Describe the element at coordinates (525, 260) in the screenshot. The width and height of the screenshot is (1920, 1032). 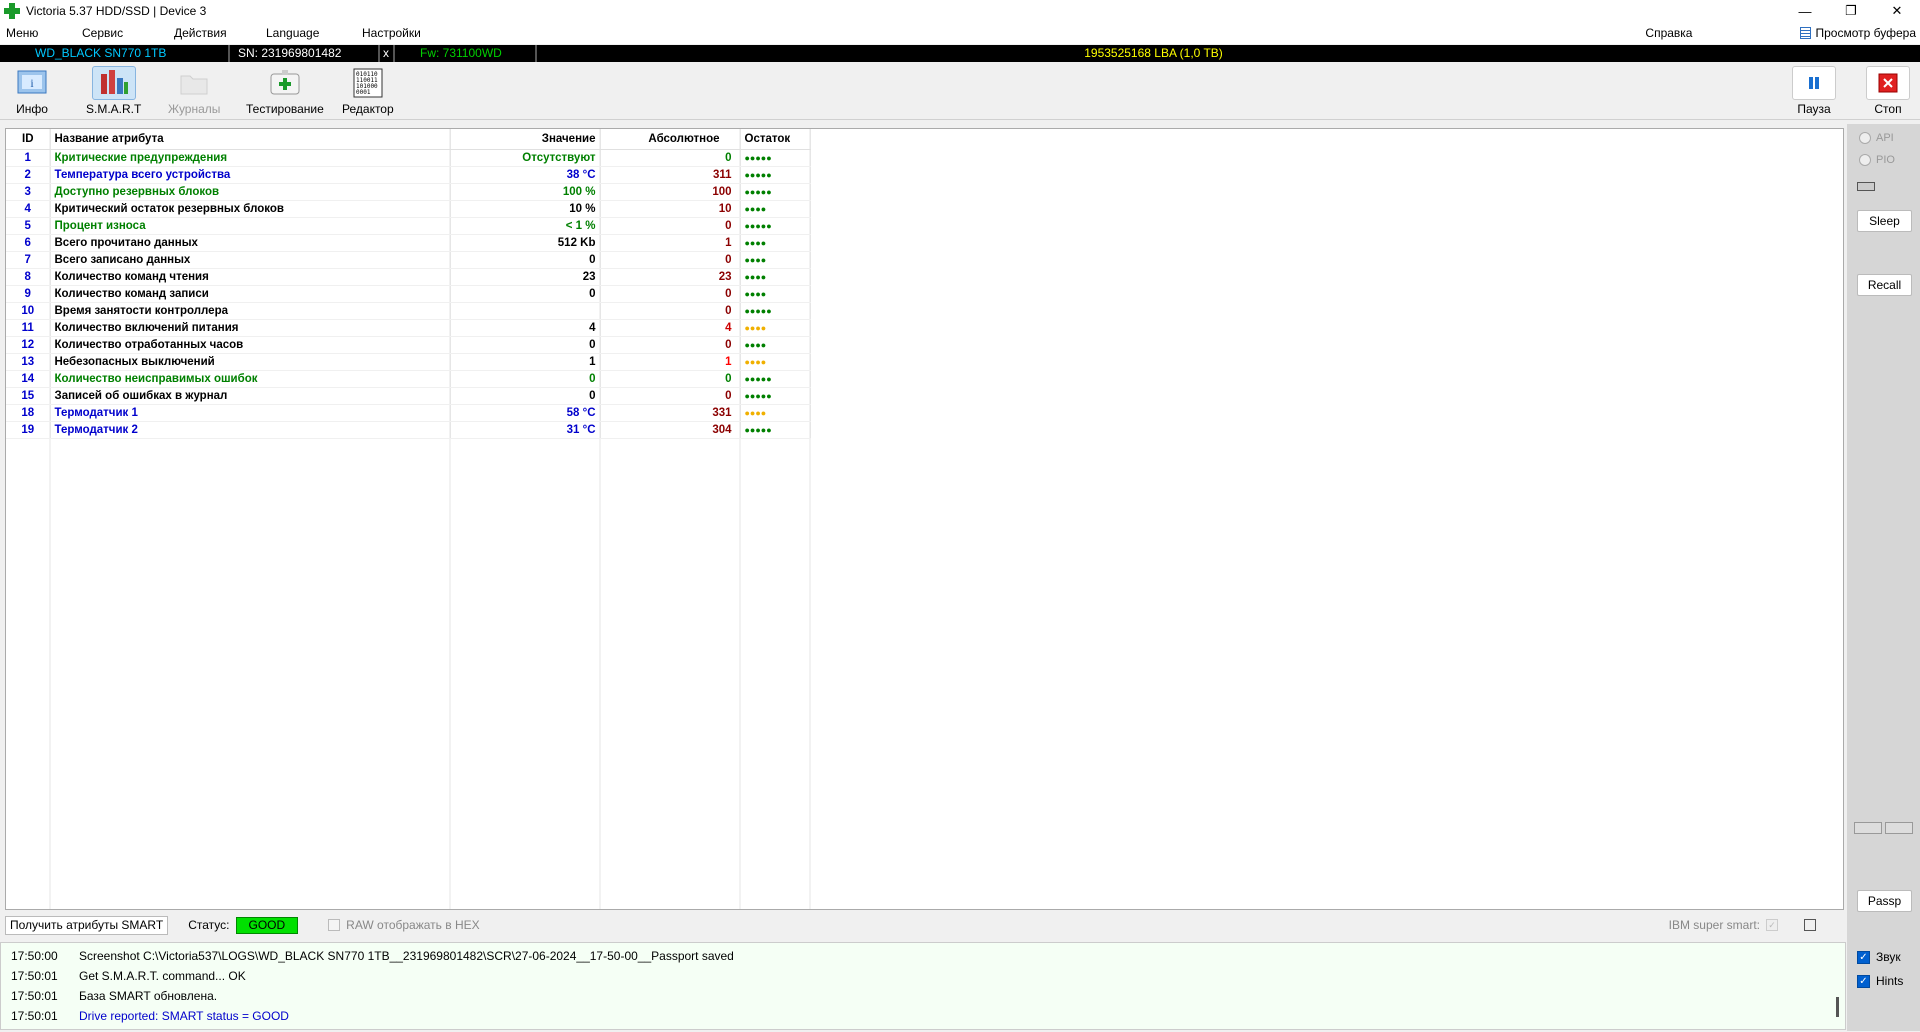
I see `cell-value: 0` at that location.